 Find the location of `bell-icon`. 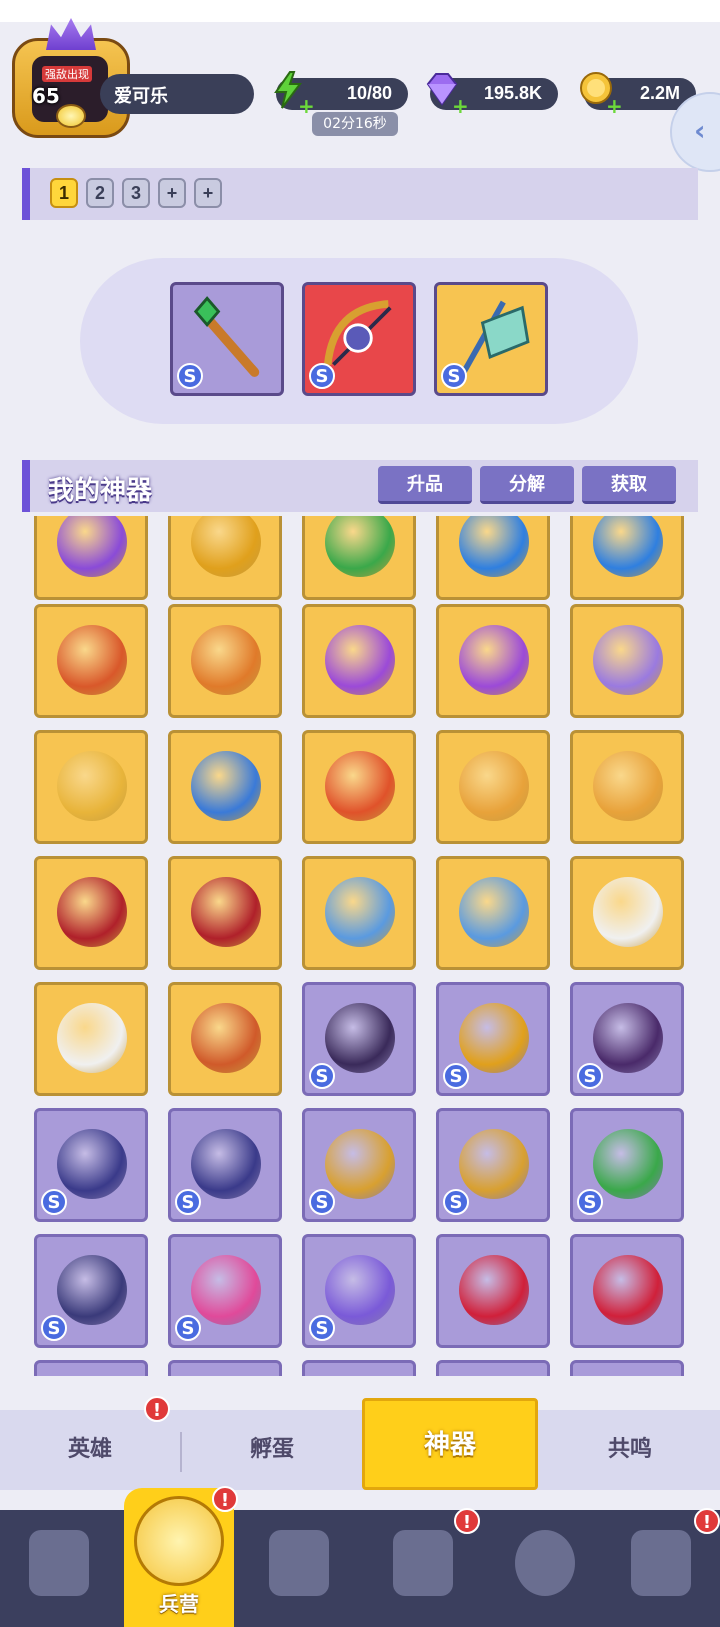

bell-icon is located at coordinates (226, 660).